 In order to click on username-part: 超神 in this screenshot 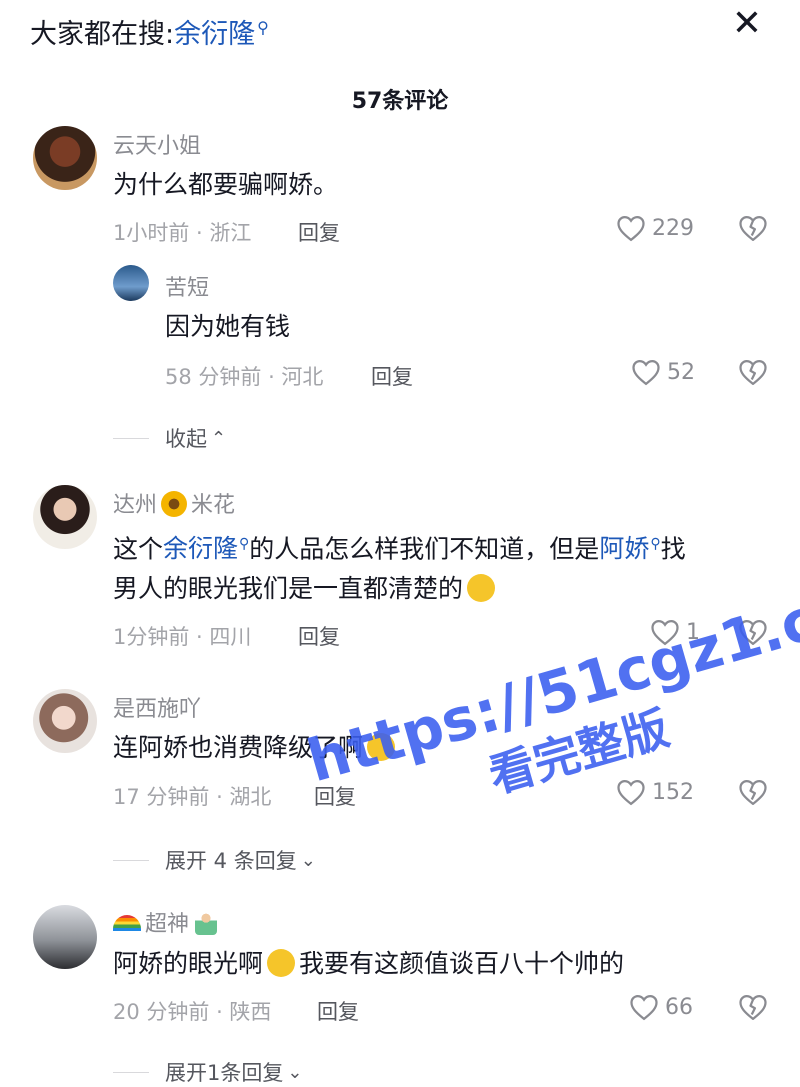, I will do `click(167, 924)`.